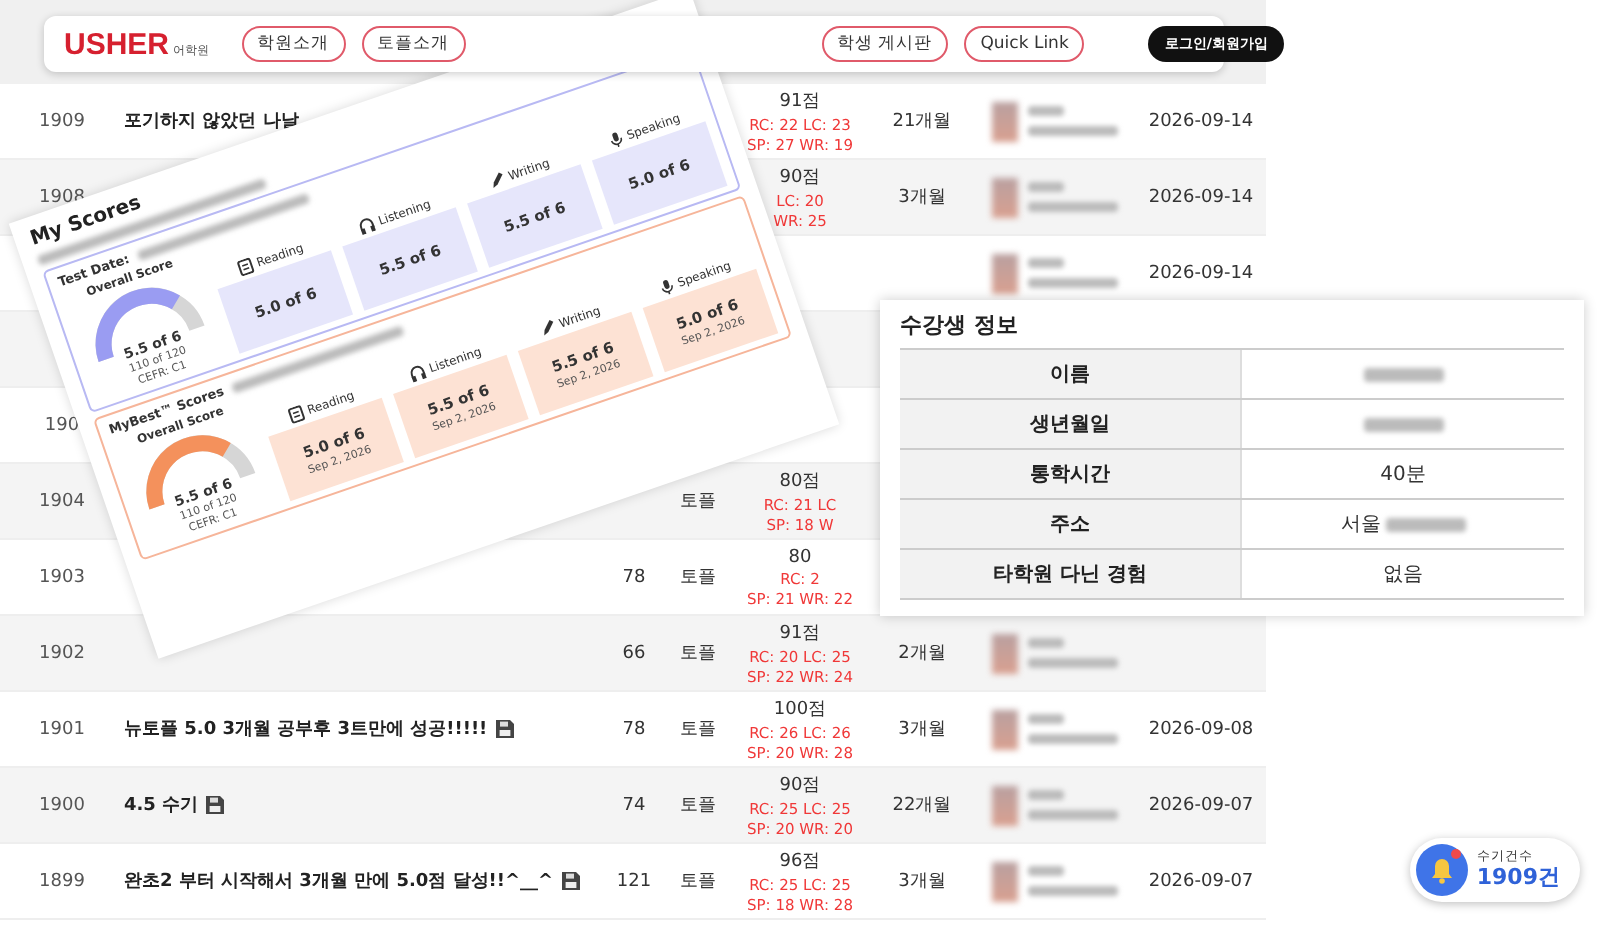  What do you see at coordinates (1070, 424) in the screenshot?
I see `field-label: 생년월일` at bounding box center [1070, 424].